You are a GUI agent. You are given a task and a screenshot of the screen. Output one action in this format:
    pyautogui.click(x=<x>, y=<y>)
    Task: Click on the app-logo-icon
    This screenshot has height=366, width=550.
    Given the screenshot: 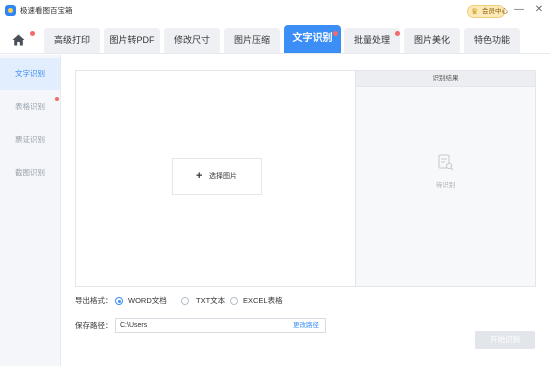 What is the action you would take?
    pyautogui.click(x=10, y=10)
    